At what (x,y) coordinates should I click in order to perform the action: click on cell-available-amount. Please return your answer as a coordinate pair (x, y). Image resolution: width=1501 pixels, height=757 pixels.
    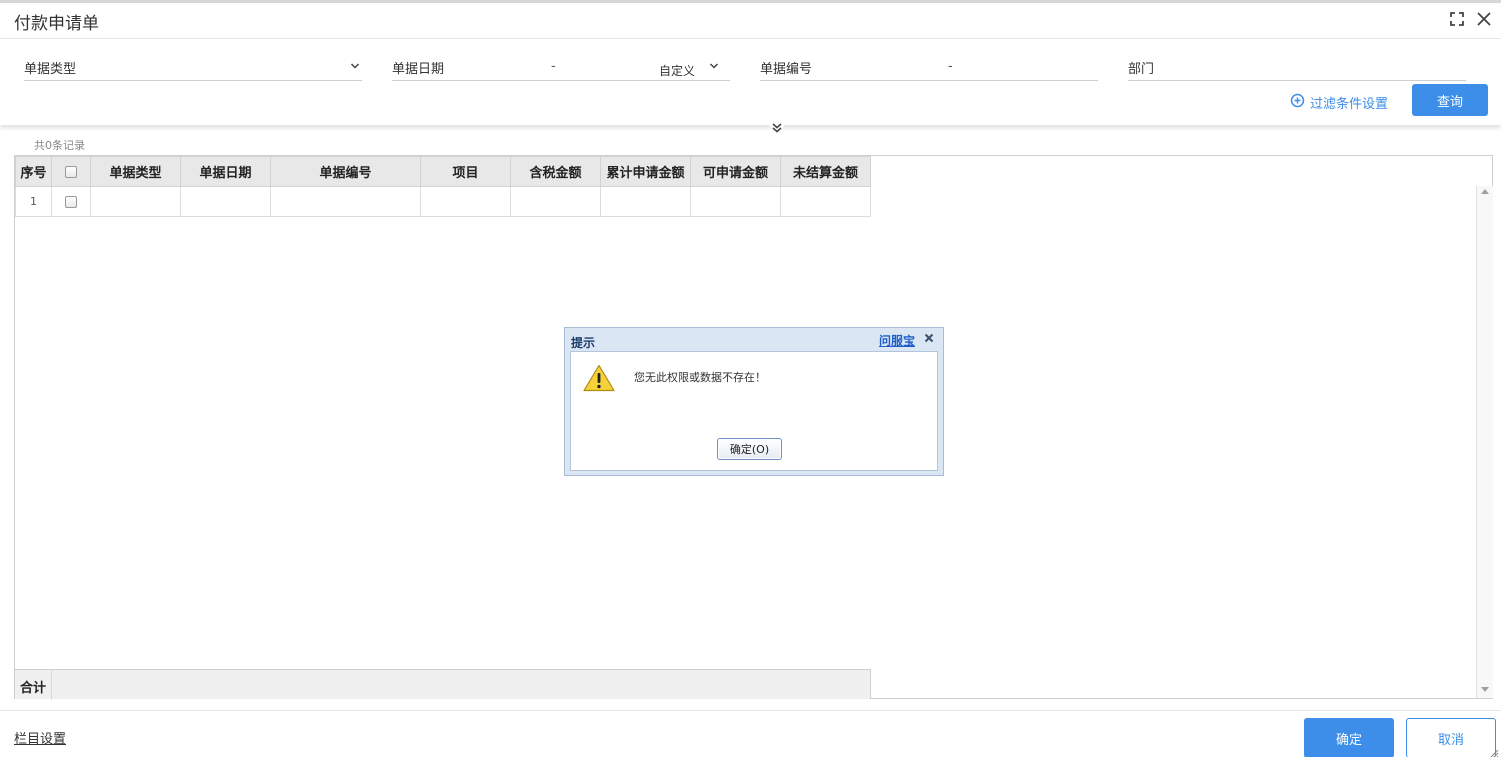
    Looking at the image, I should click on (735, 201).